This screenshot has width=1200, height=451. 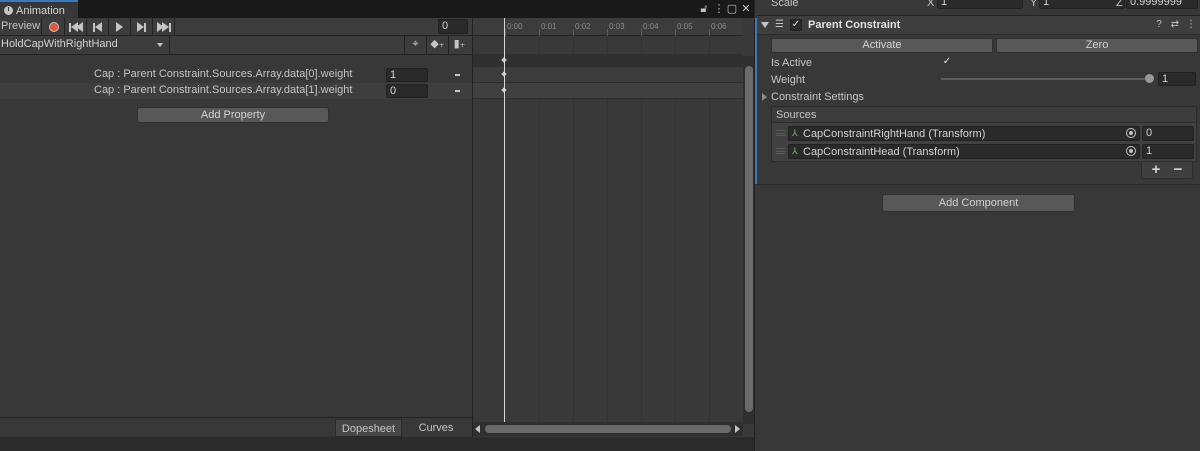 What do you see at coordinates (233, 115) in the screenshot?
I see `add-property-button: Add Property` at bounding box center [233, 115].